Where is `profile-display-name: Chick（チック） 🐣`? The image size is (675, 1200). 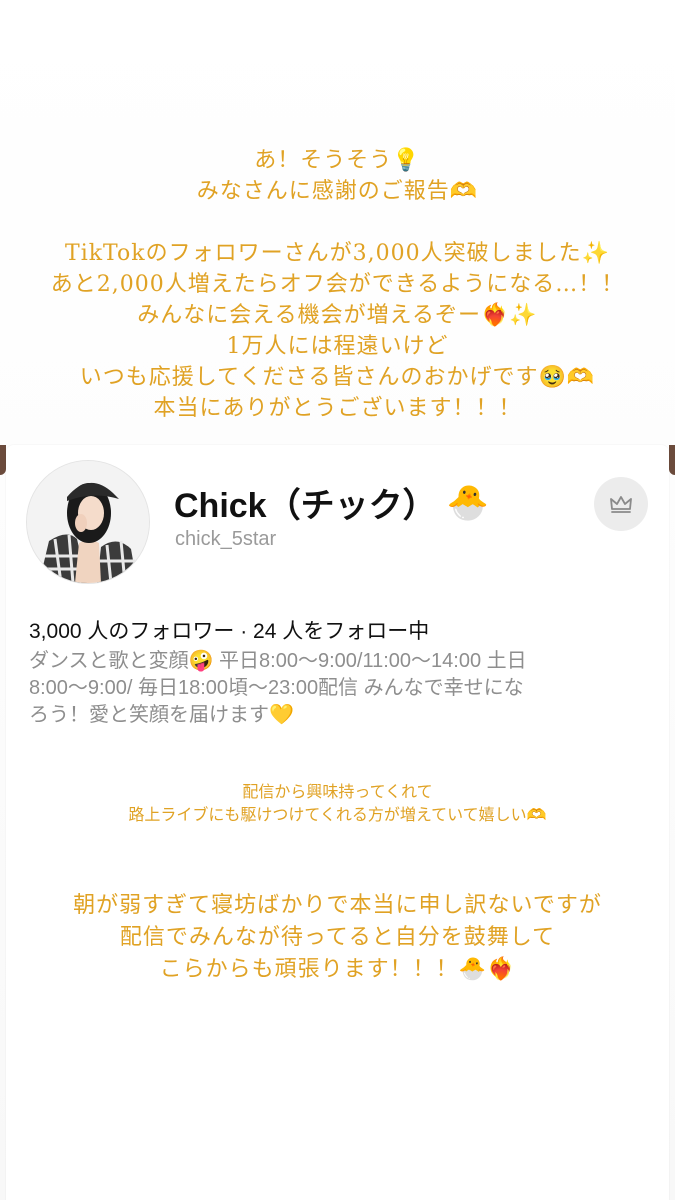
profile-display-name: Chick（チック） 🐣 is located at coordinates (331, 502).